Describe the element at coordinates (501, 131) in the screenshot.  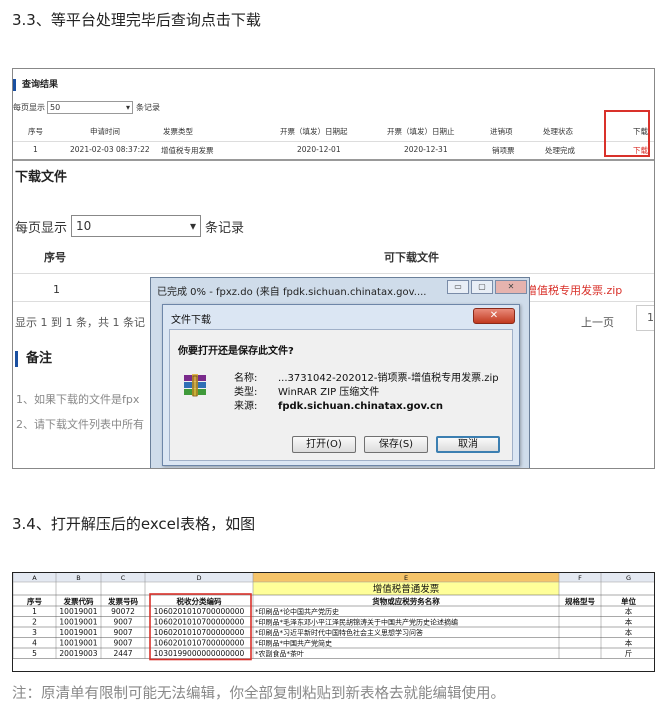
I see `query-col-io: 进销项` at that location.